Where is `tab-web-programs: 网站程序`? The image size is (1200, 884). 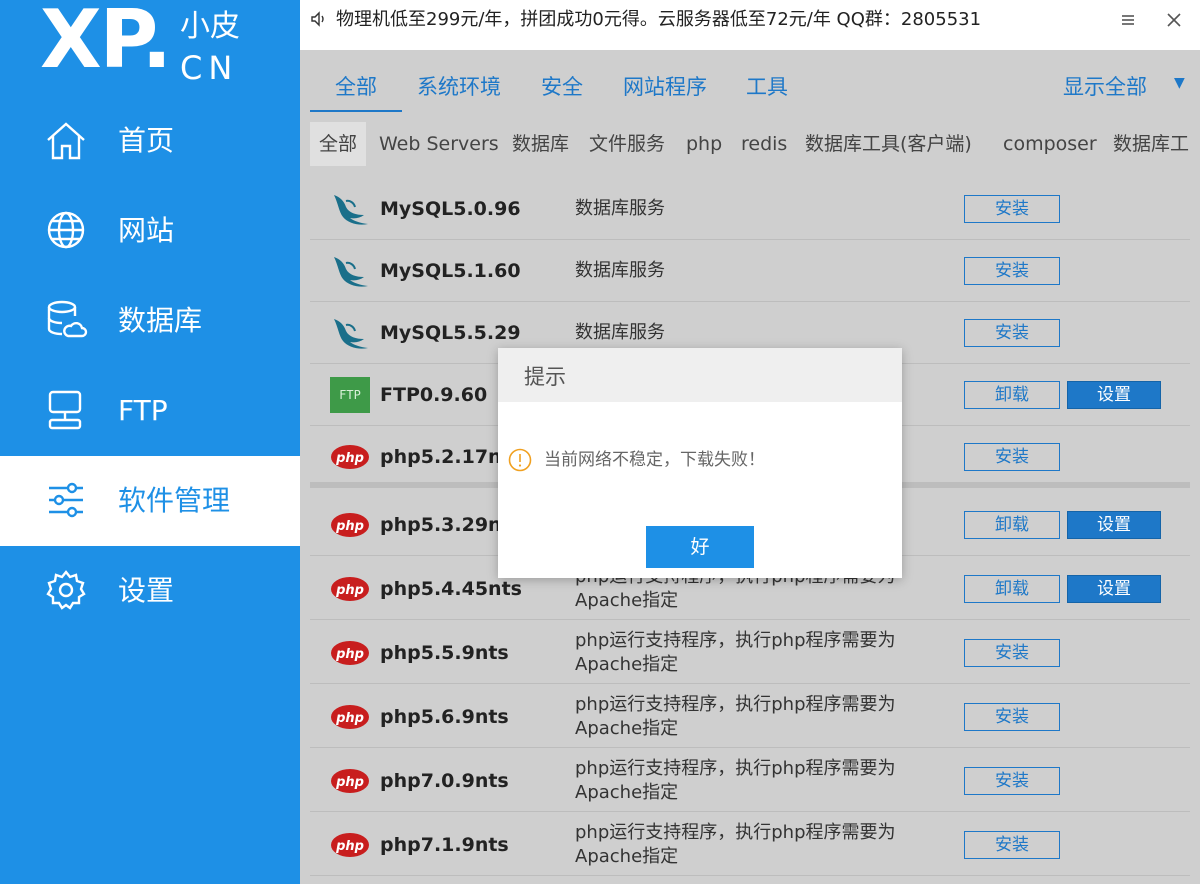
tab-web-programs: 网站程序 is located at coordinates (665, 85).